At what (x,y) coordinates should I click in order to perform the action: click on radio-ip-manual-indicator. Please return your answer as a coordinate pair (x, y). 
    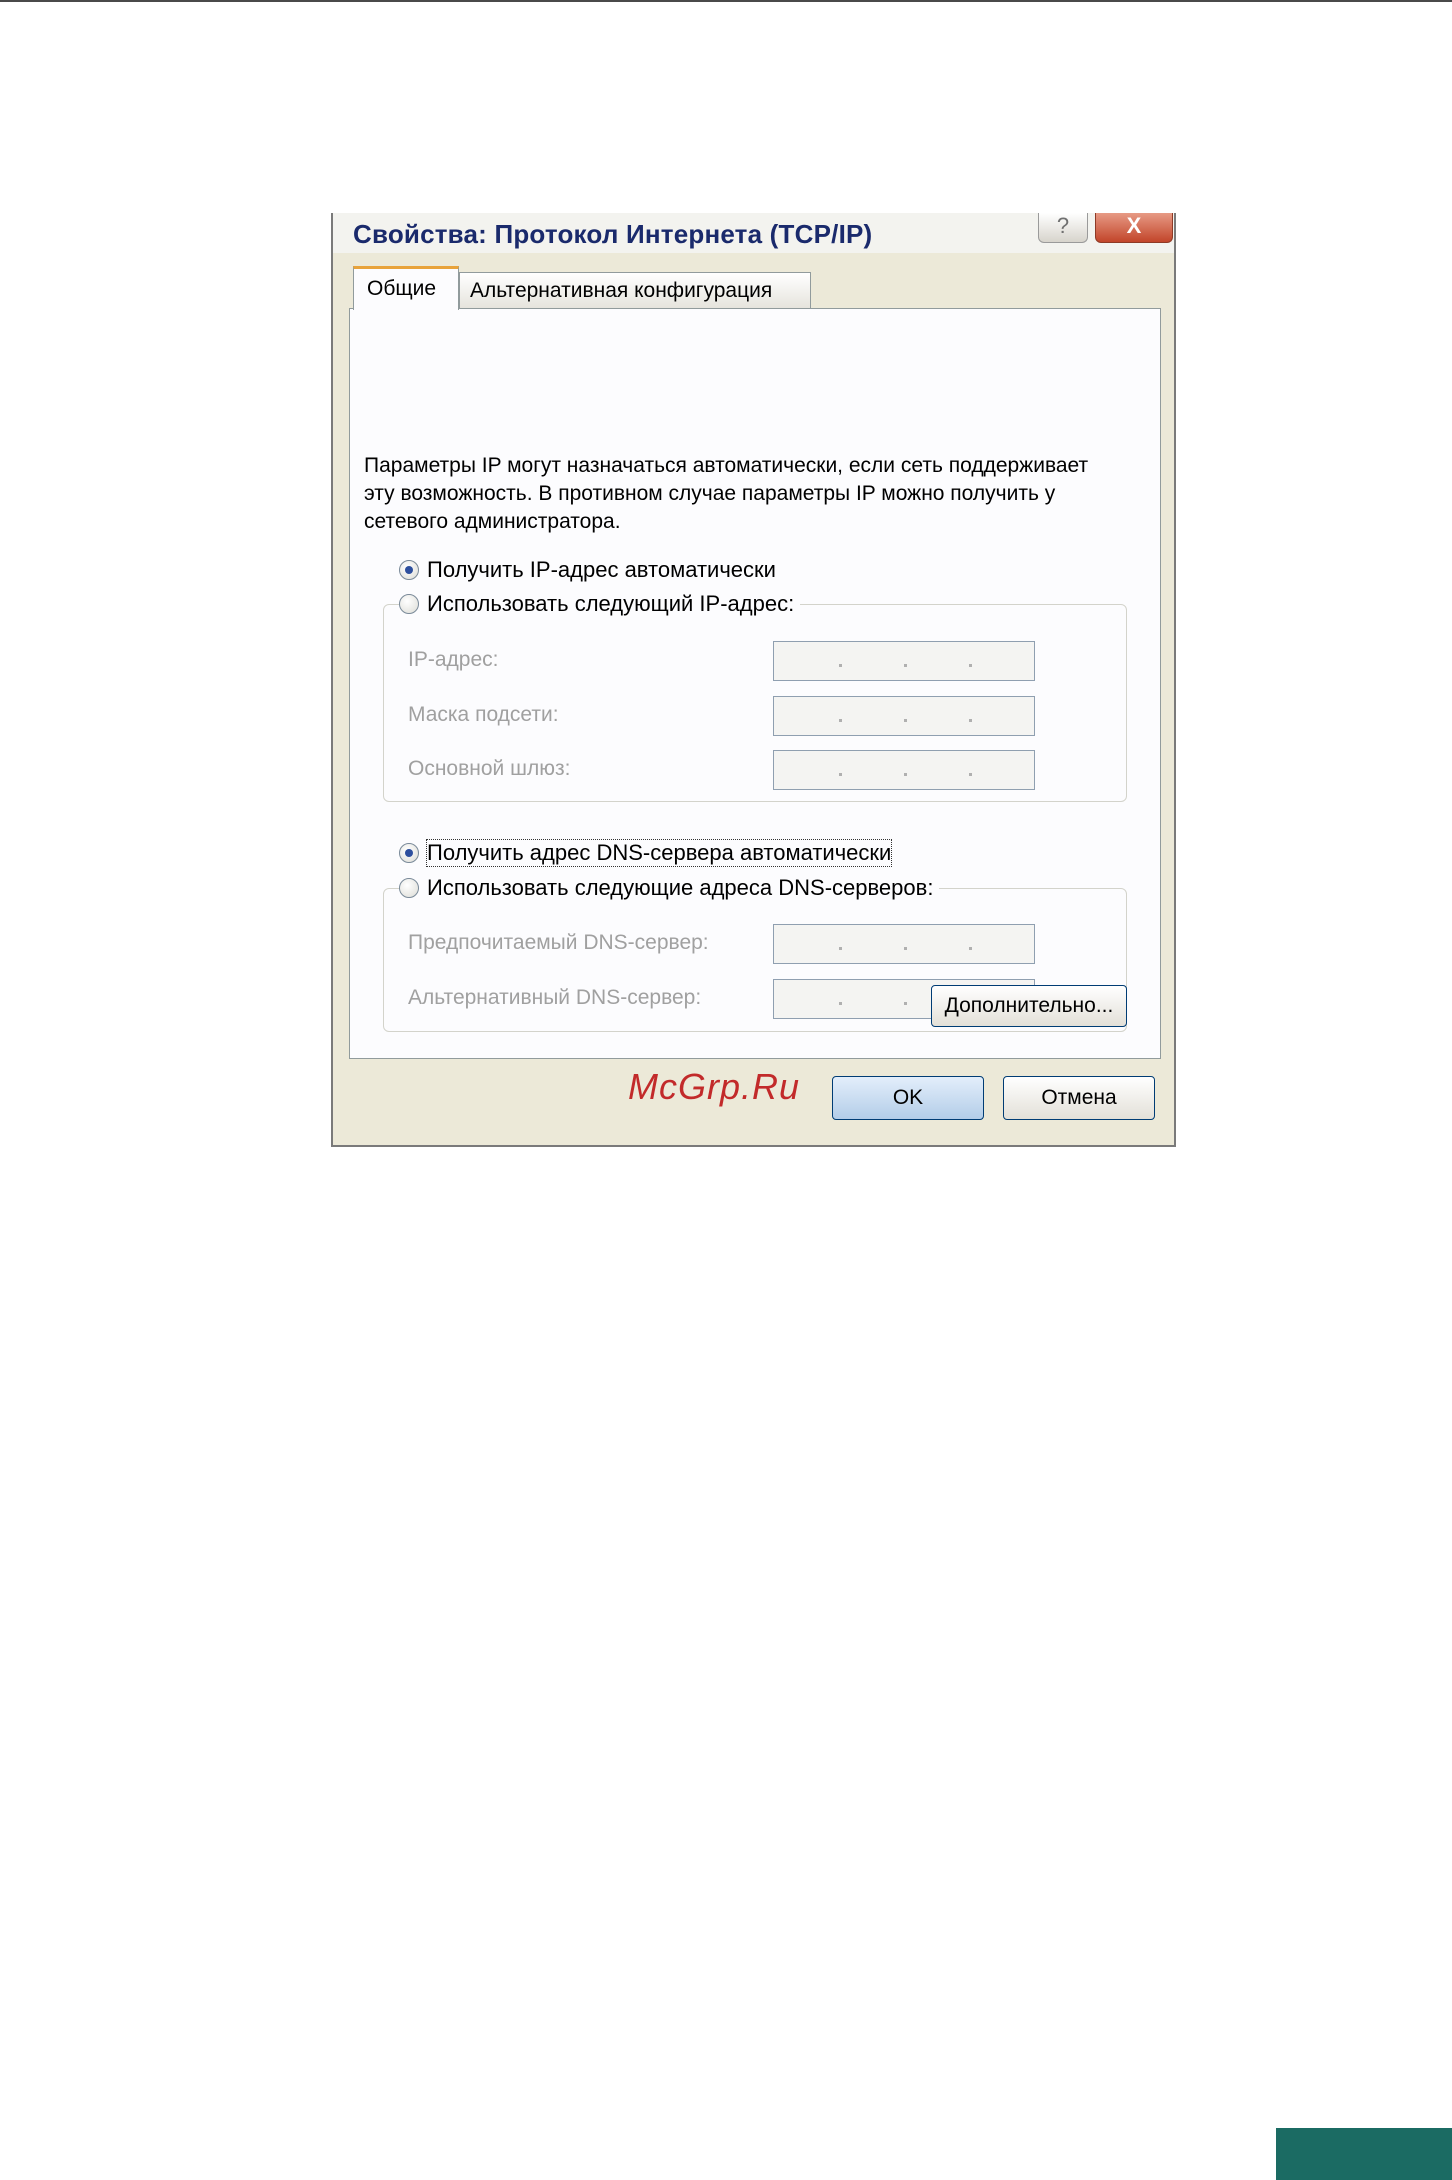
    Looking at the image, I should click on (409, 604).